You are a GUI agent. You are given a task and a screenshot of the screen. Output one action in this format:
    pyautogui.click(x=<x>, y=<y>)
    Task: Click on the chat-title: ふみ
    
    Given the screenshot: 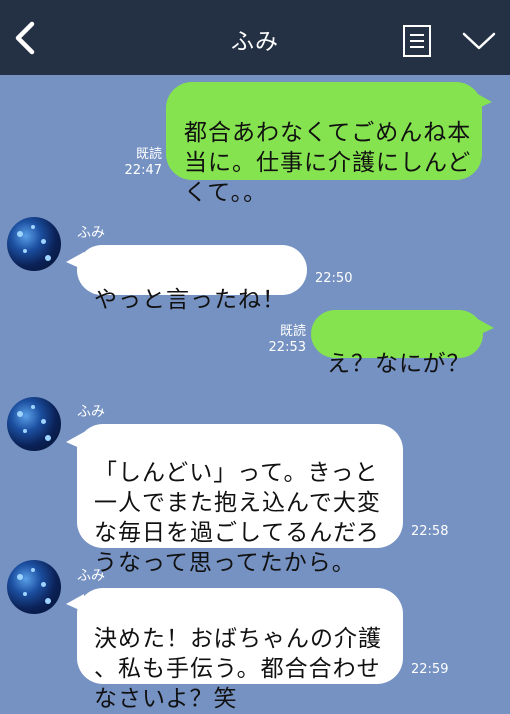 What is the action you would take?
    pyautogui.click(x=255, y=42)
    